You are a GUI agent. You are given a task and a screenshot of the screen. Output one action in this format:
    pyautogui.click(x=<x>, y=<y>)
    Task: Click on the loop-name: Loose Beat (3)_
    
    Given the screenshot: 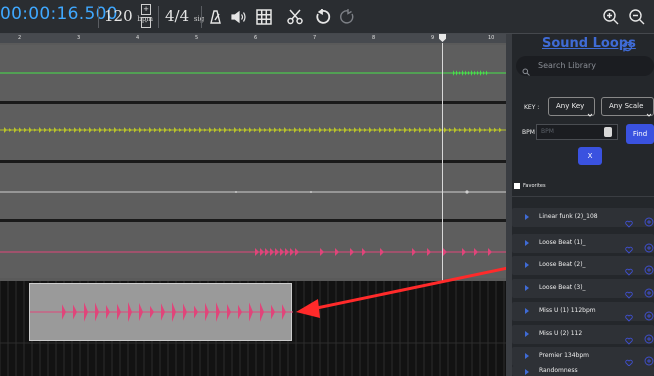 What is the action you would take?
    pyautogui.click(x=562, y=287)
    